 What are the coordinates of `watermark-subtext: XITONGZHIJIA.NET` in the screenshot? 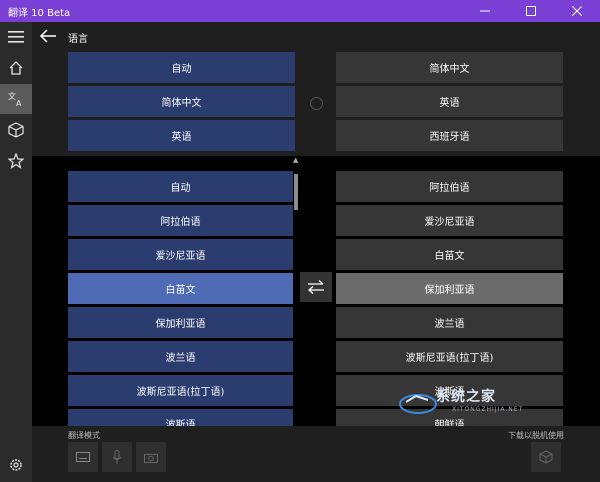 It's located at (488, 409).